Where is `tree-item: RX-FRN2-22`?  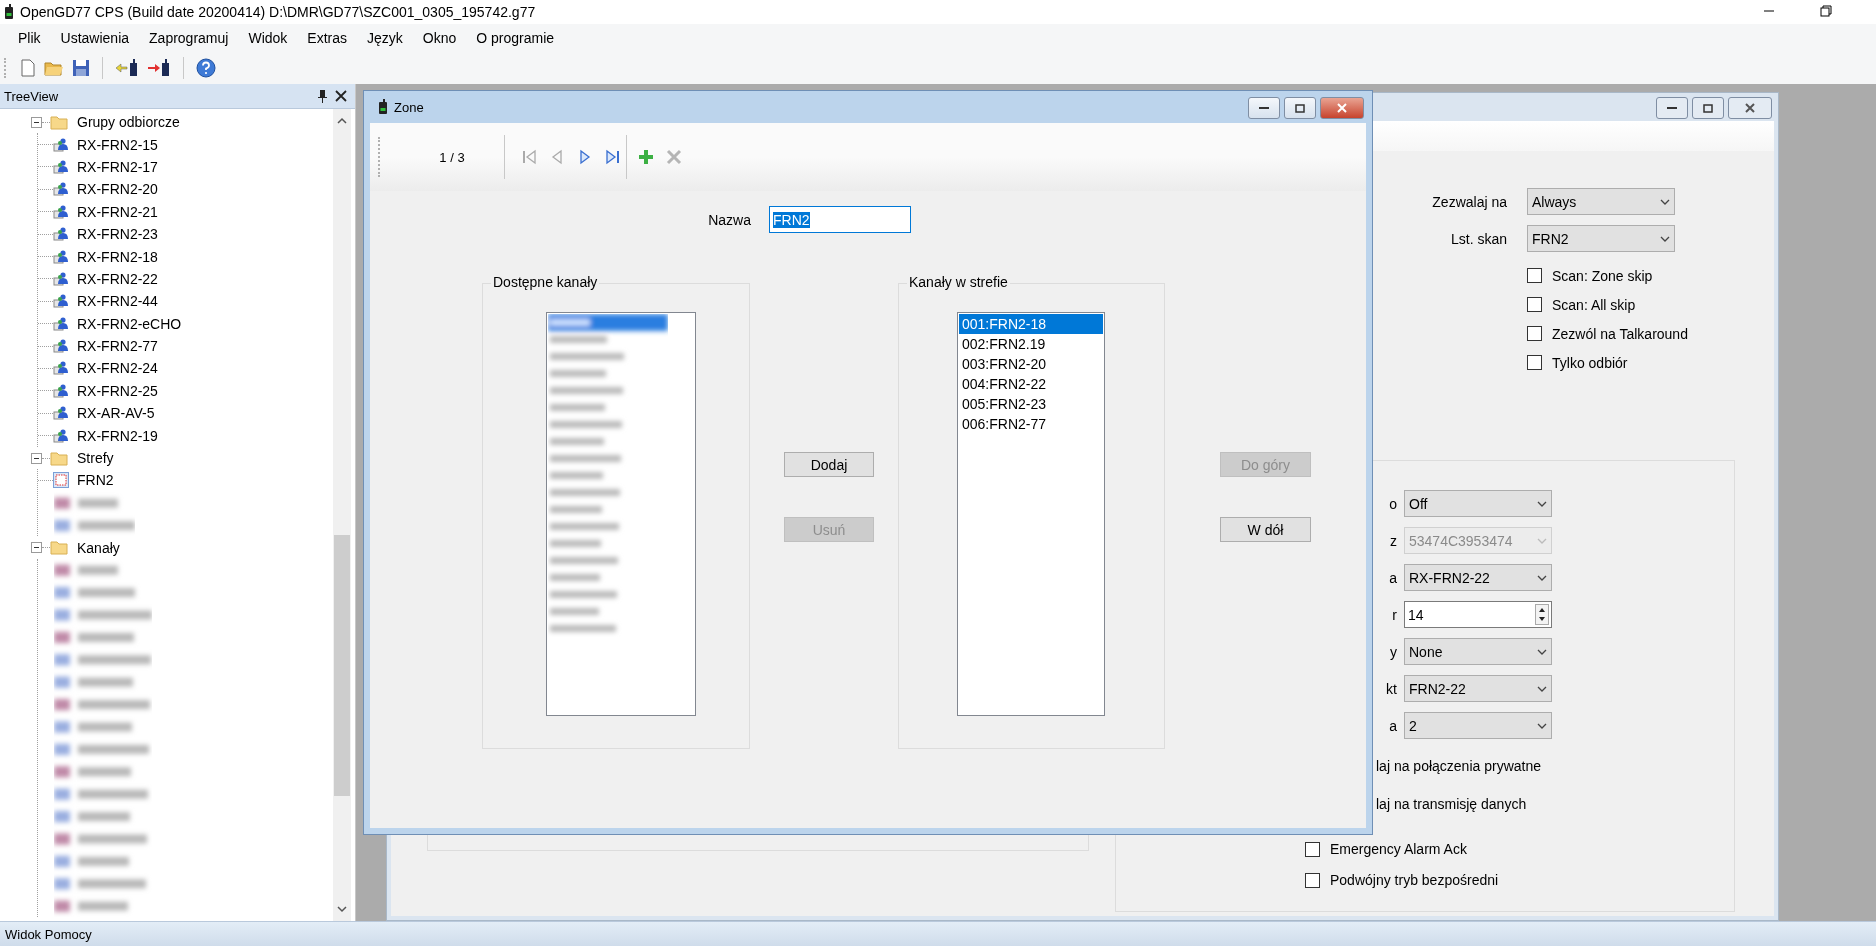
tree-item: RX-FRN2-22 is located at coordinates (117, 278).